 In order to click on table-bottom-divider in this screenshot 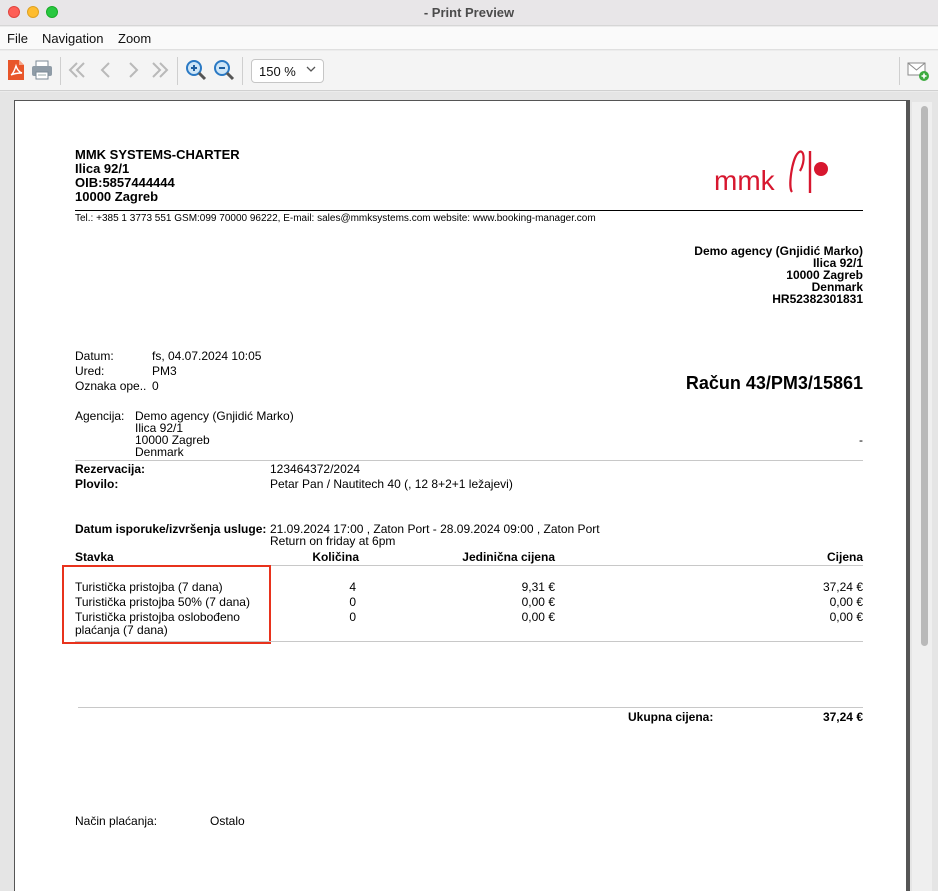, I will do `click(469, 641)`.